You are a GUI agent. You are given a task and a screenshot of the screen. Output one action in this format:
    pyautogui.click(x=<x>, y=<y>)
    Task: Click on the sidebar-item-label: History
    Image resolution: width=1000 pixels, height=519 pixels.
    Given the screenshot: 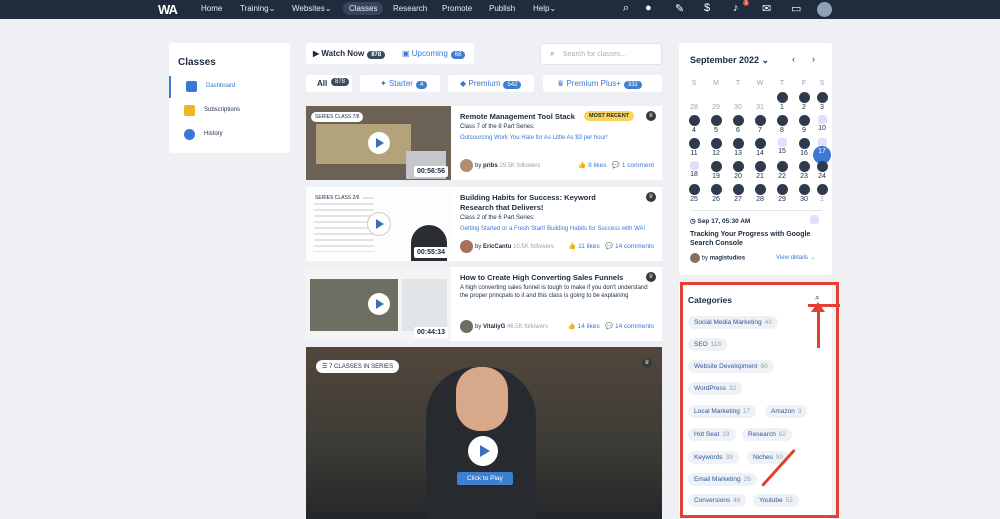 What is the action you would take?
    pyautogui.click(x=213, y=134)
    